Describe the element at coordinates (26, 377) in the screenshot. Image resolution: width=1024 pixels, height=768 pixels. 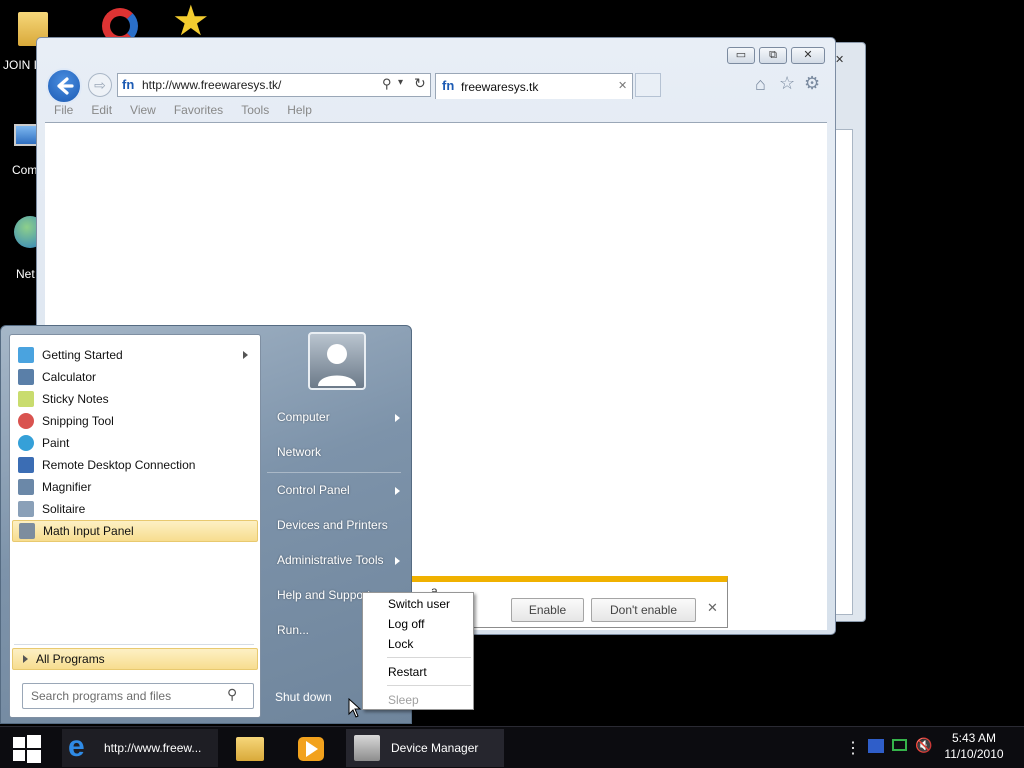
I see `calculator-icon` at that location.